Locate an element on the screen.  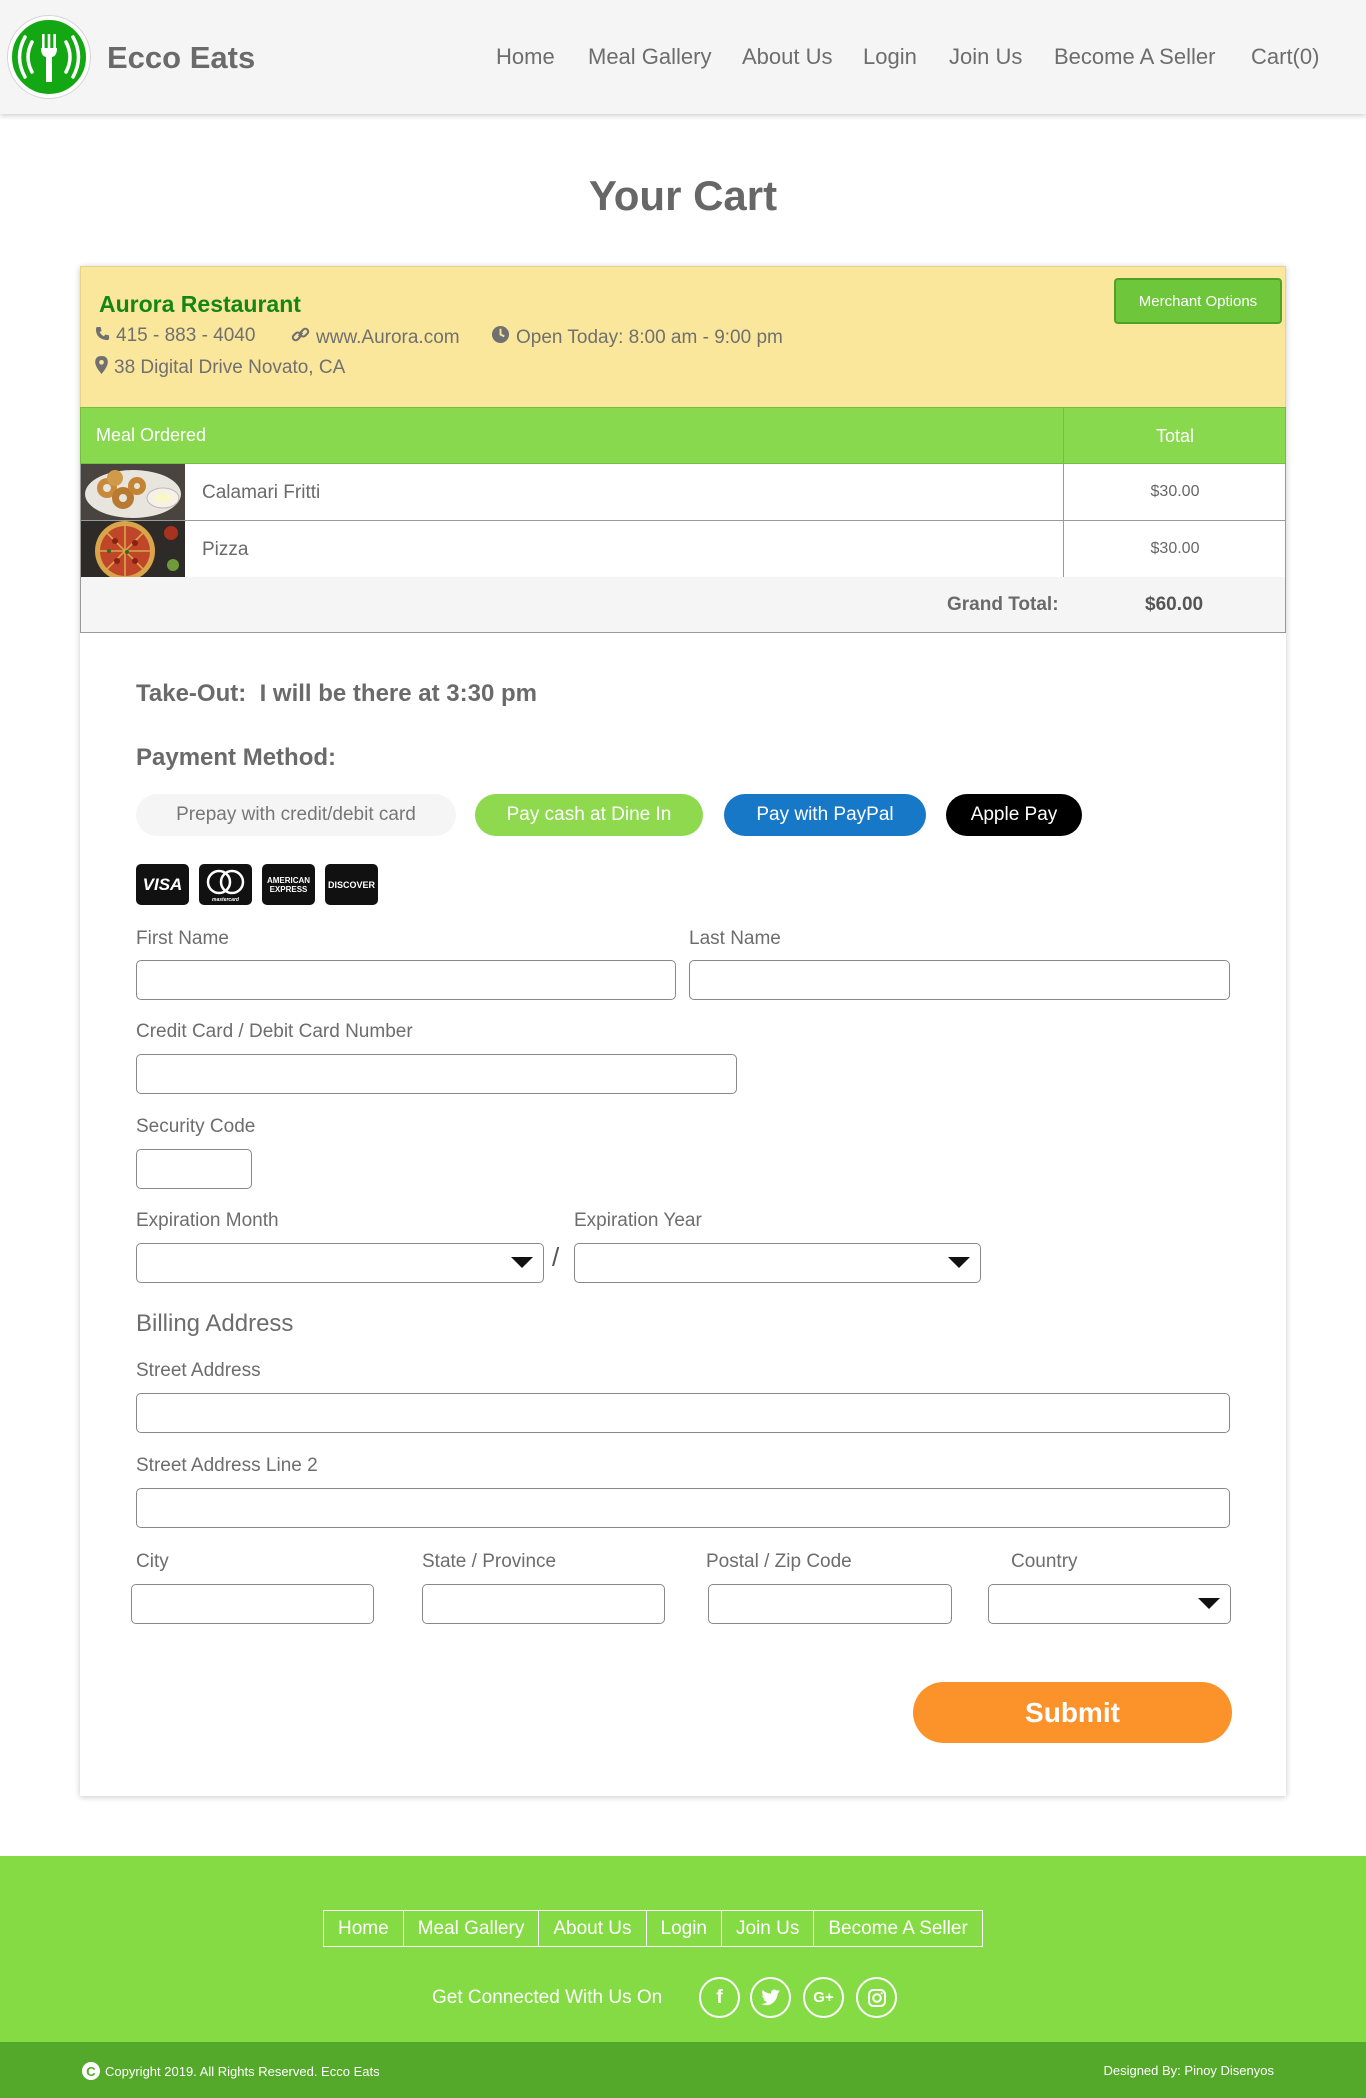
card-number-label: Credit Card / Debit Card Number is located at coordinates (274, 1031).